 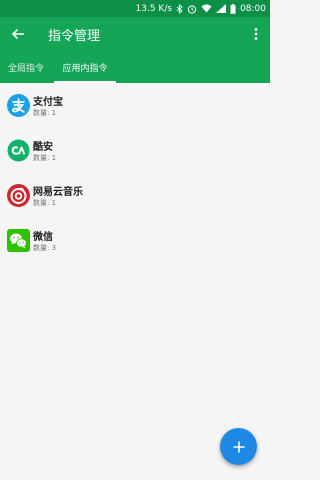 I want to click on tab-label: 应用内指令, so click(x=85, y=68).